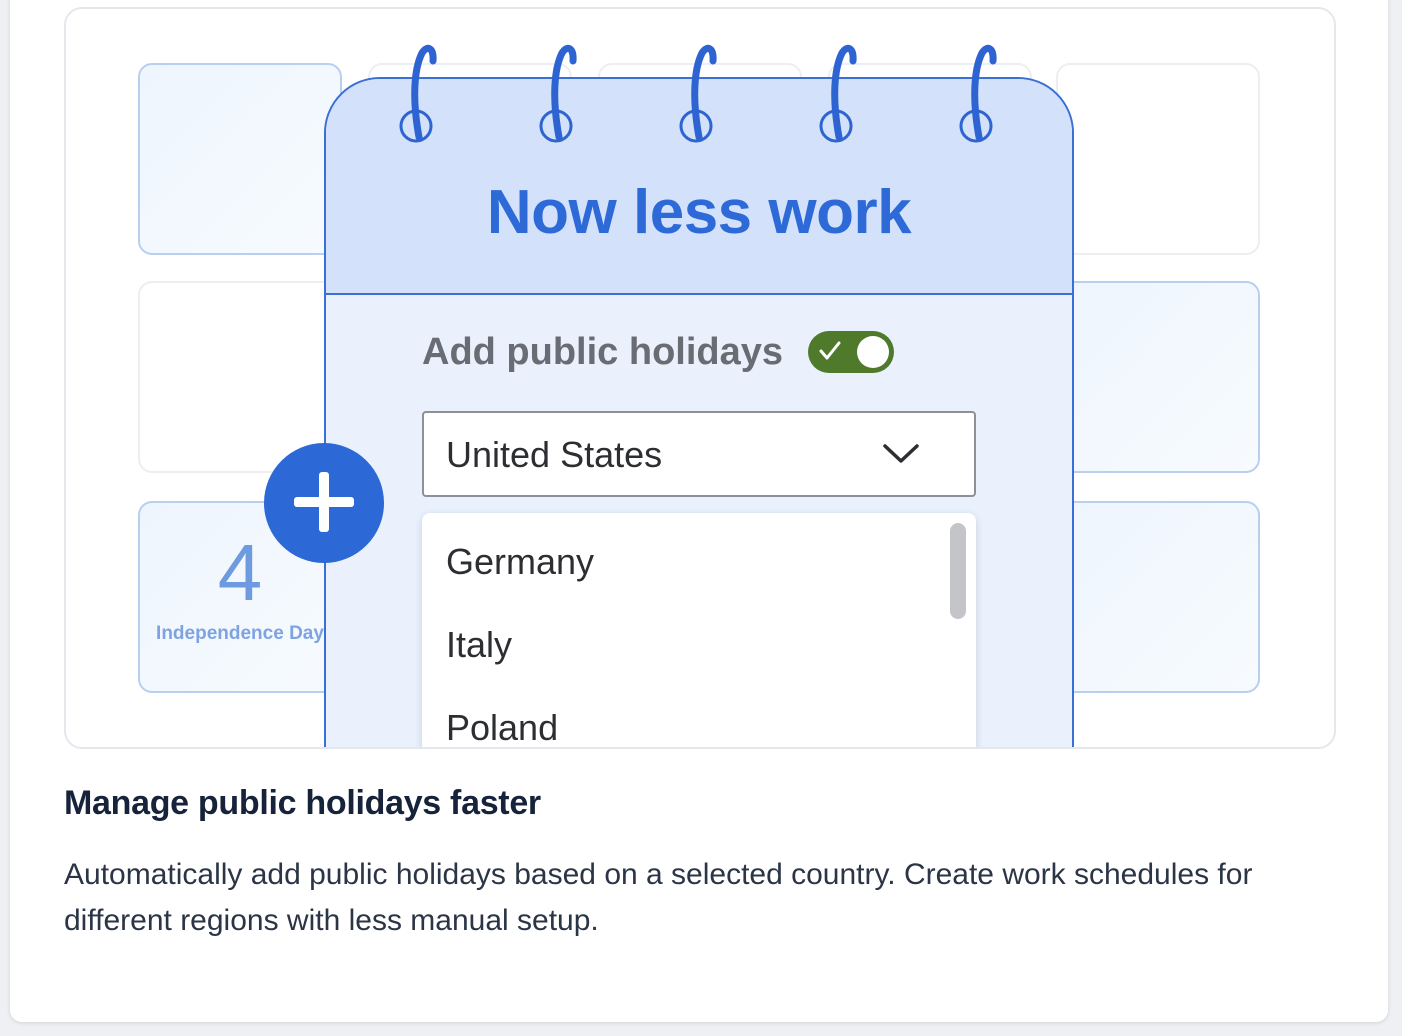 The height and width of the screenshot is (1036, 1402). Describe the element at coordinates (324, 503) in the screenshot. I see `add-button` at that location.